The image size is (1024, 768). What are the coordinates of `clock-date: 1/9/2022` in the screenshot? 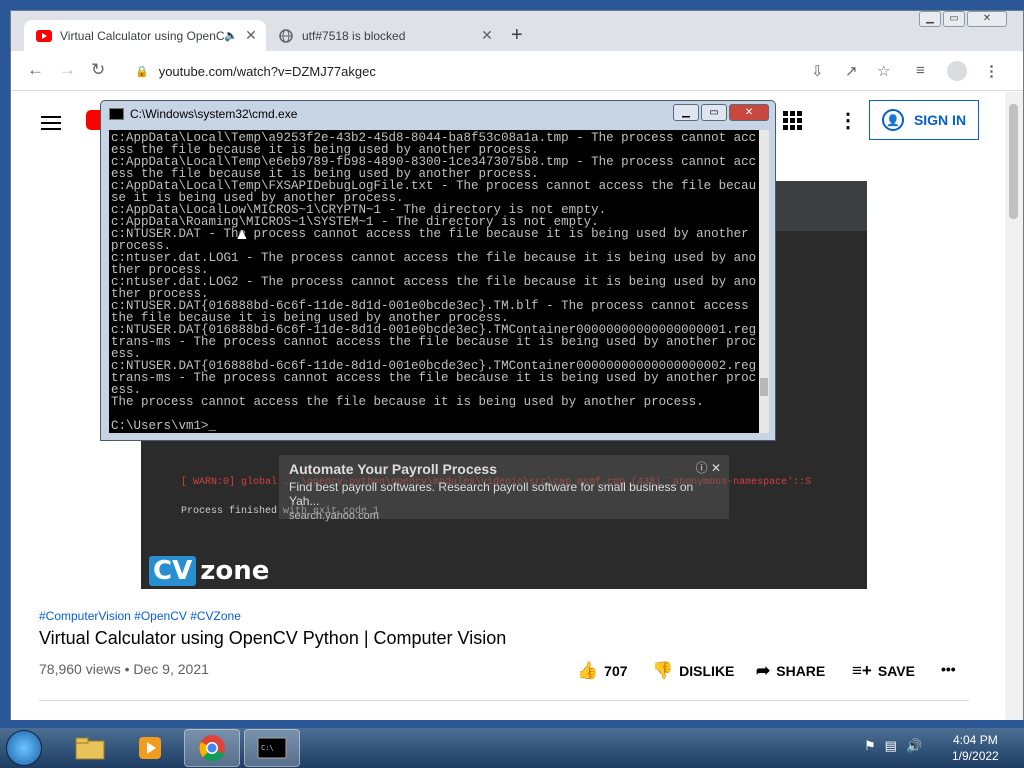 It's located at (975, 756).